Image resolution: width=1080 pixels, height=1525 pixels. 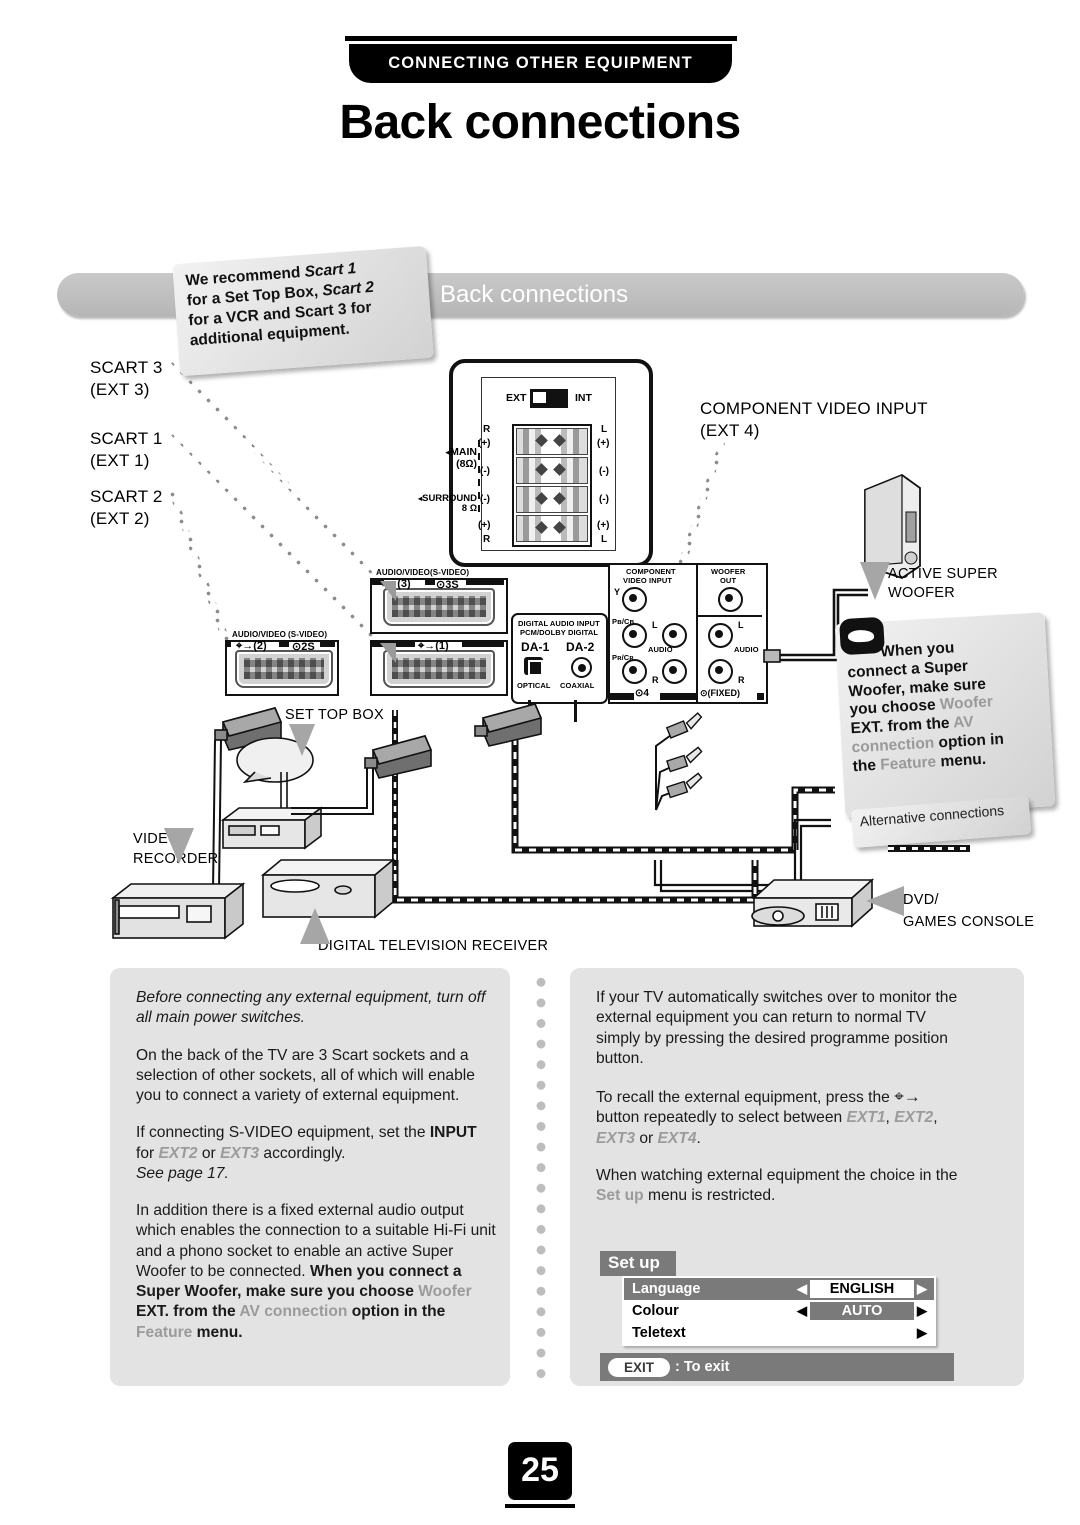 What do you see at coordinates (487, 429) in the screenshot?
I see `pin-left-R-top: R` at bounding box center [487, 429].